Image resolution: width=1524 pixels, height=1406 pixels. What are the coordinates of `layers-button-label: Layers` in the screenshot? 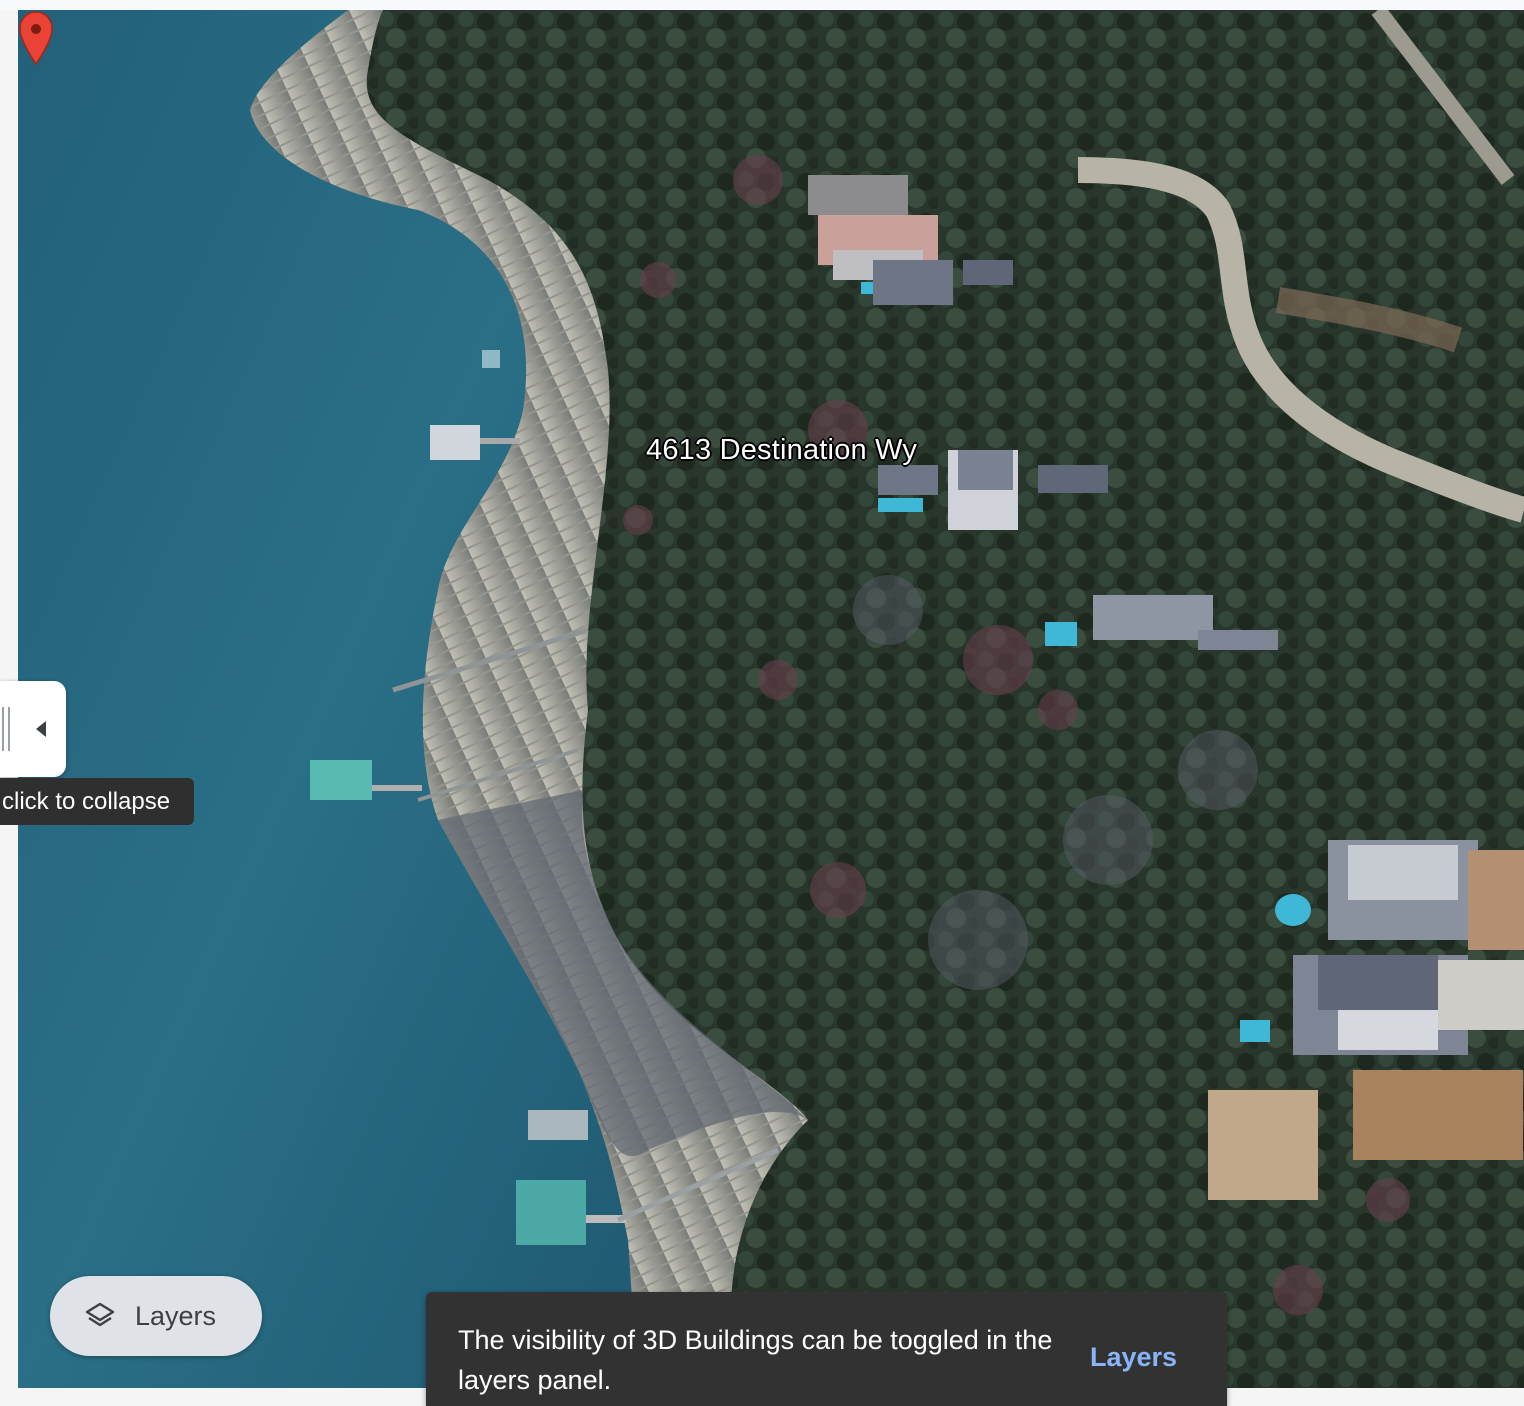 It's located at (176, 1316).